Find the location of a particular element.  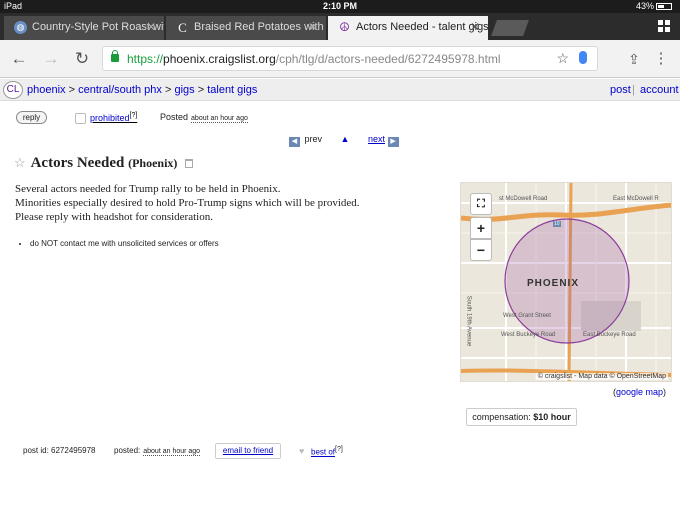

posted-label: posted: is located at coordinates (127, 450).